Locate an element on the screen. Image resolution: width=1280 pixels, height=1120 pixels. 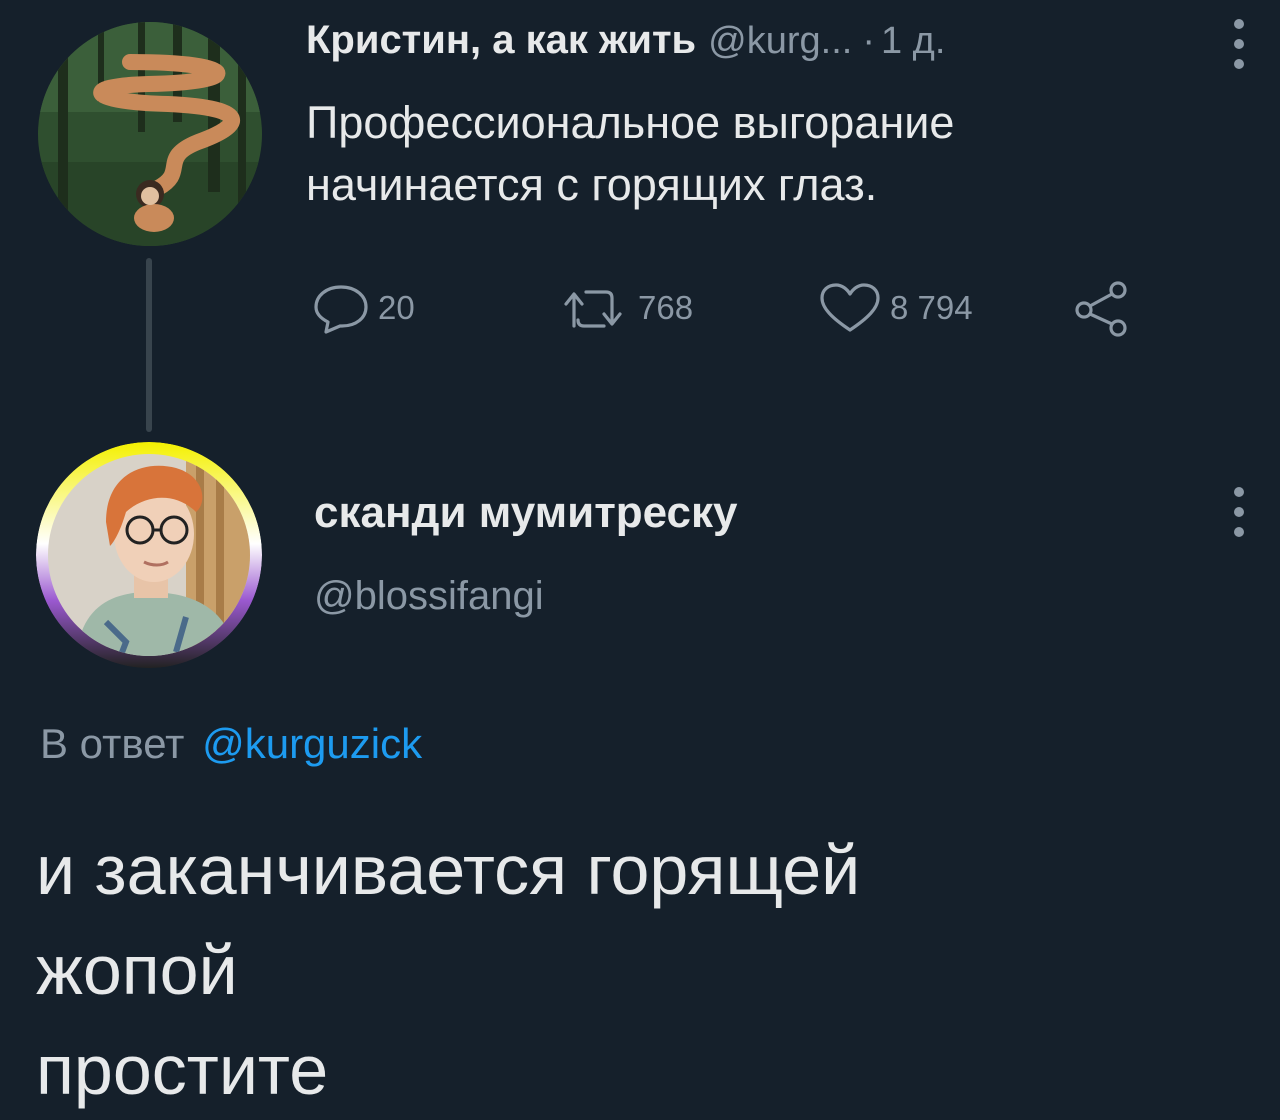
reply-avatar-image is located at coordinates (149, 555).